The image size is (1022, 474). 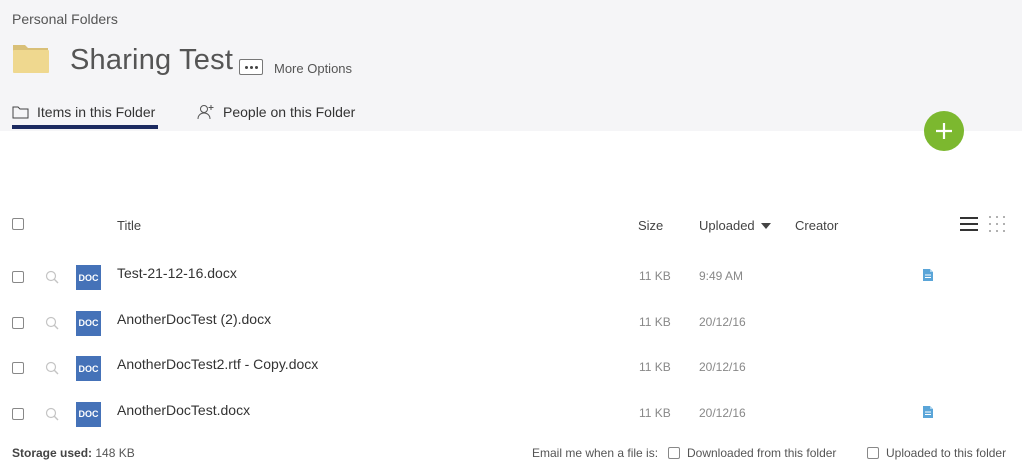 What do you see at coordinates (650, 225) in the screenshot?
I see `column-header-size: Size` at bounding box center [650, 225].